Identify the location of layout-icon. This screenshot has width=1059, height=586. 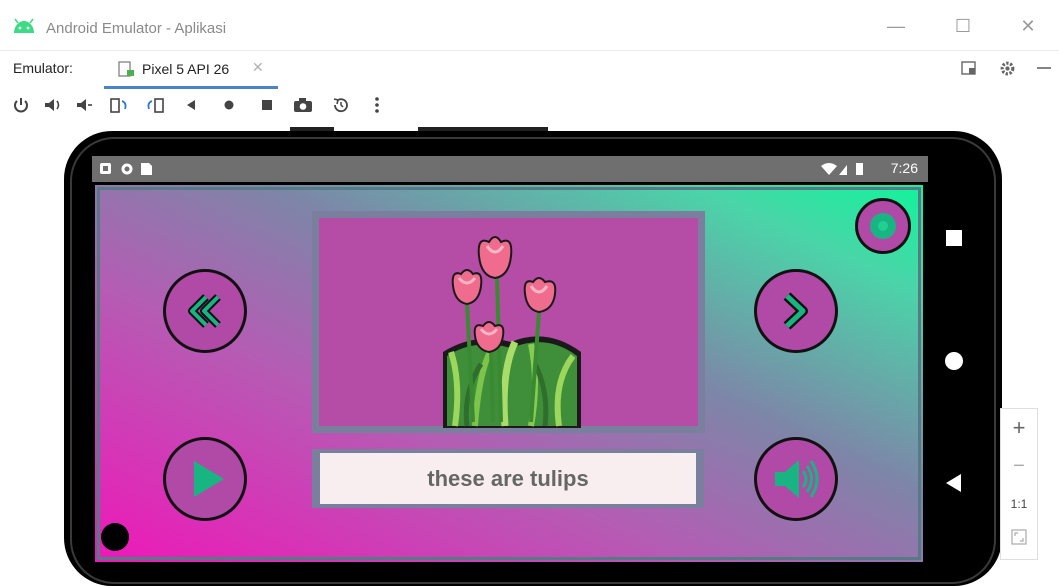
(969, 68).